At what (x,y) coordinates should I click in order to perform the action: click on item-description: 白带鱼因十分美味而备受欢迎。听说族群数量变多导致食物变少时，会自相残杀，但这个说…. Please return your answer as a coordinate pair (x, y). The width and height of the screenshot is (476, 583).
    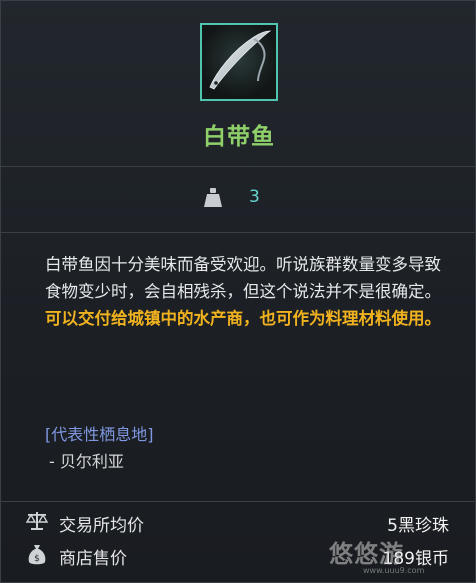
    Looking at the image, I should click on (245, 291).